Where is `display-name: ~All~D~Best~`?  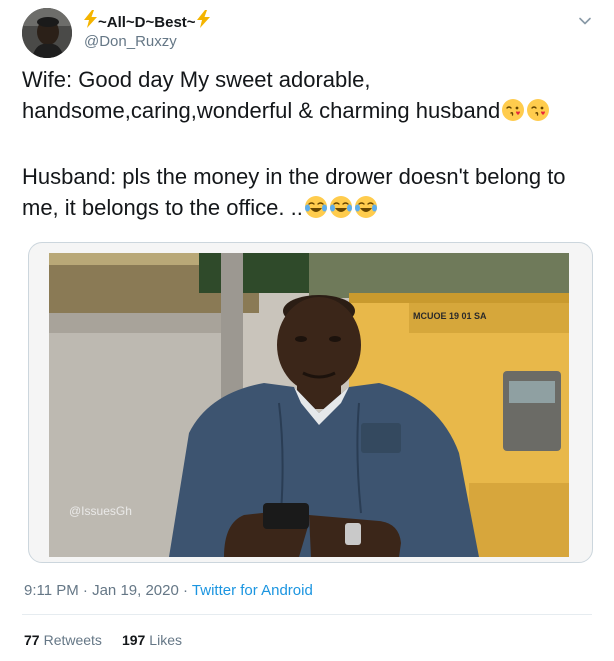 display-name: ~All~D~Best~ is located at coordinates (147, 22).